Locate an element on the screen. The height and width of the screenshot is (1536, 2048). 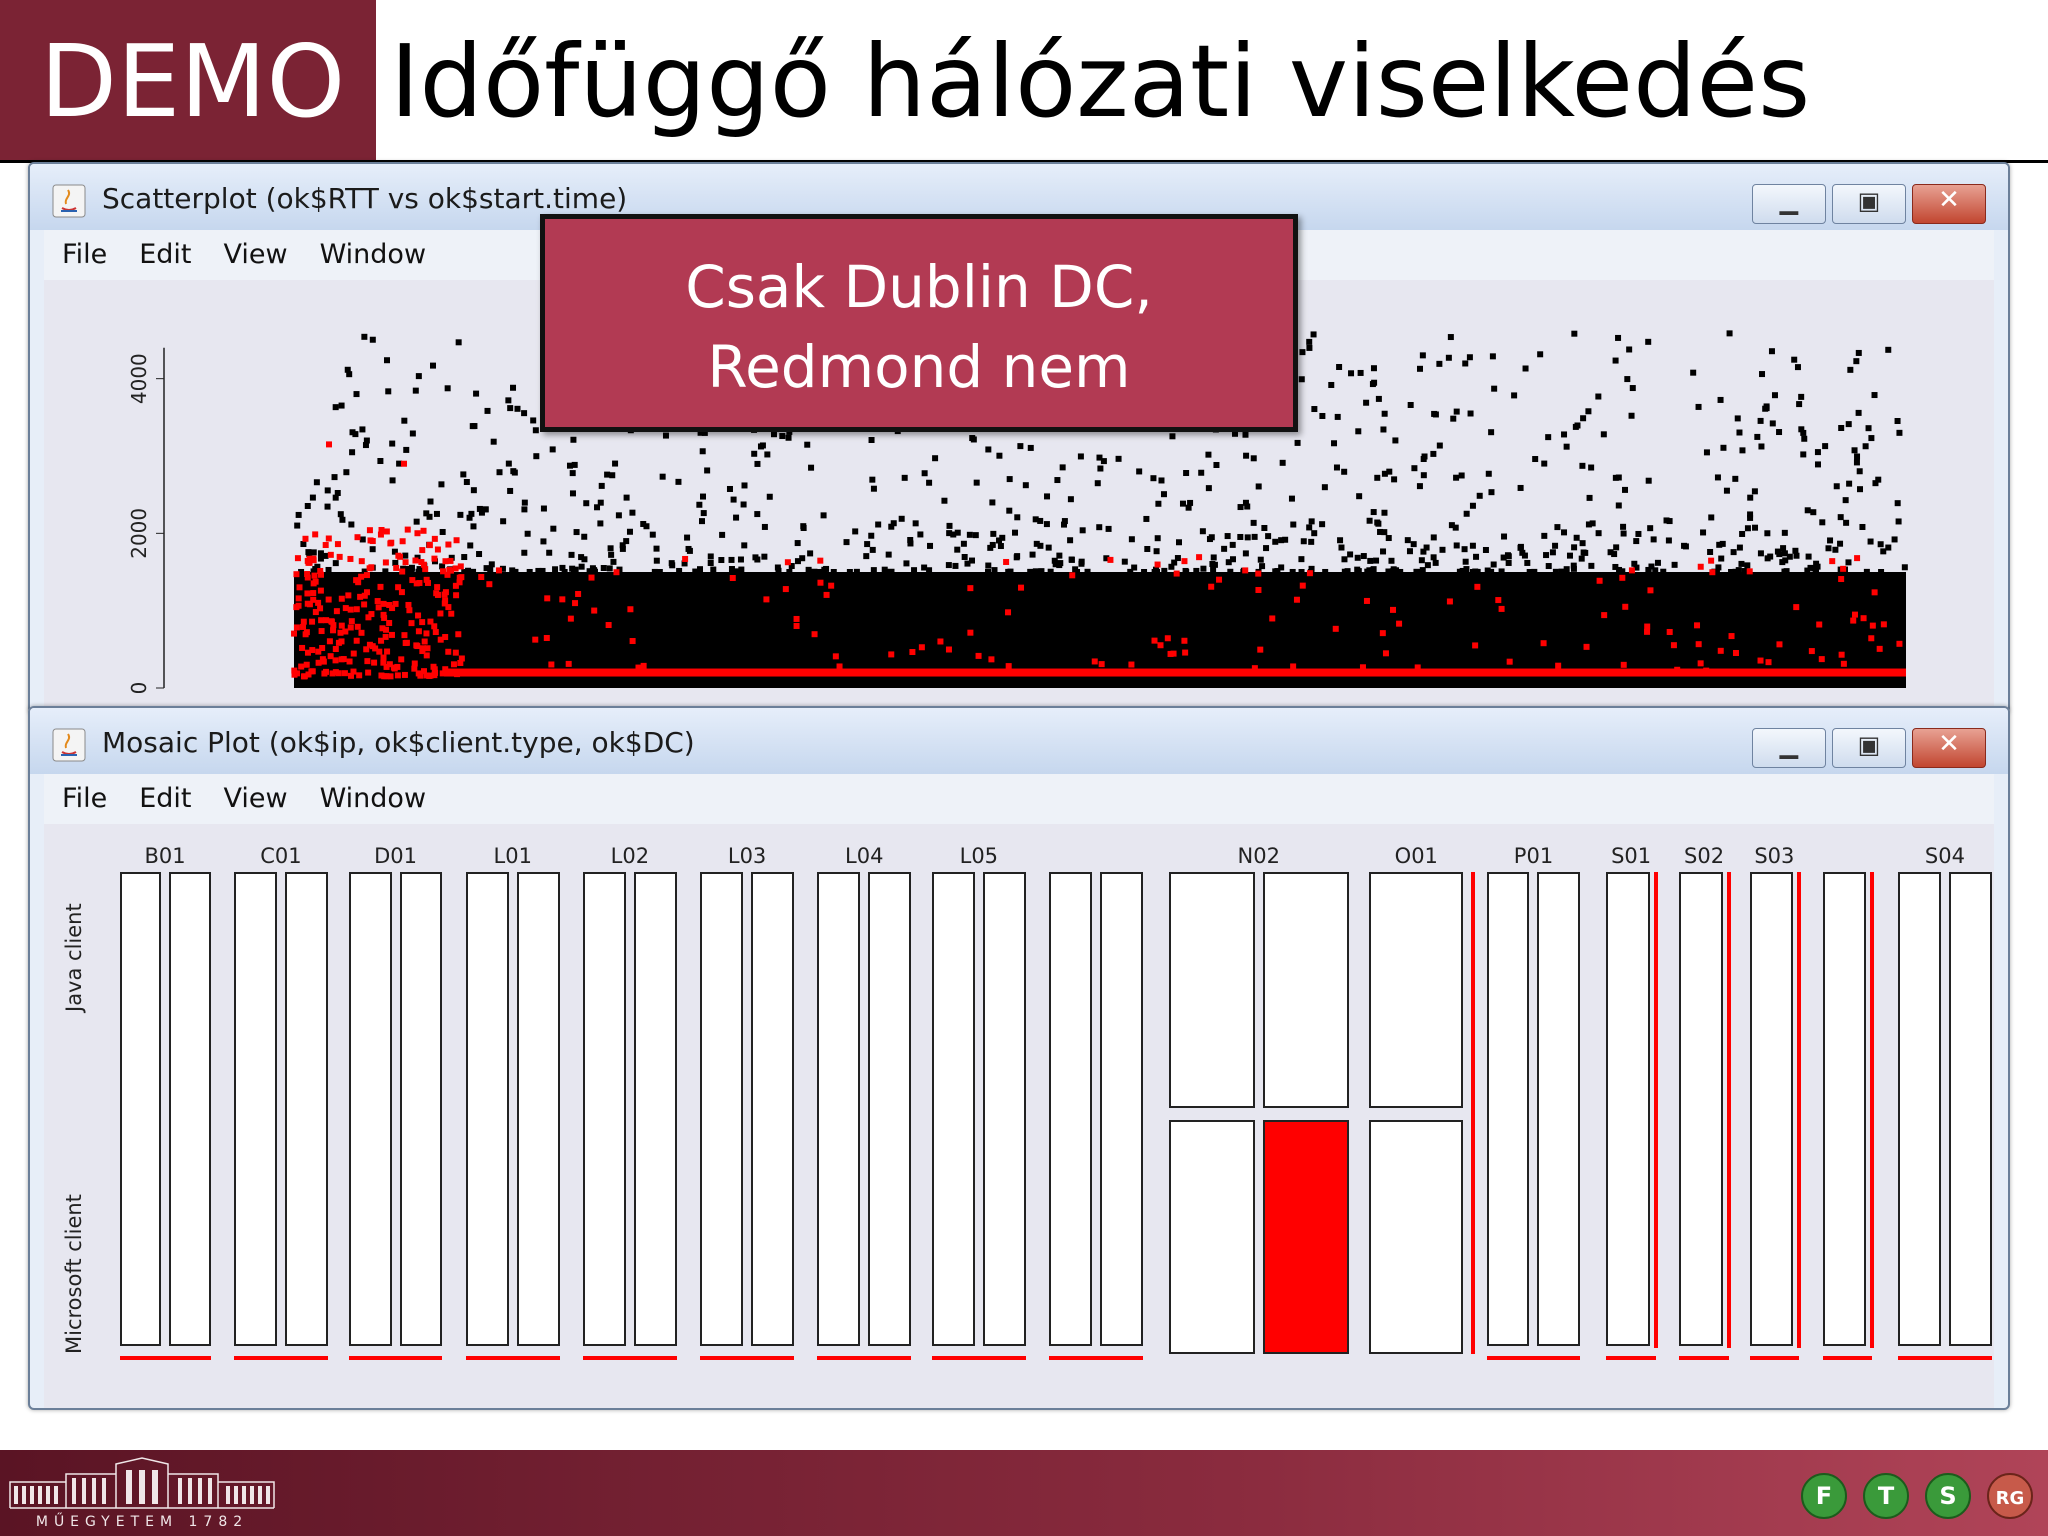
maximize-icon: ▣ is located at coordinates (1869, 745).